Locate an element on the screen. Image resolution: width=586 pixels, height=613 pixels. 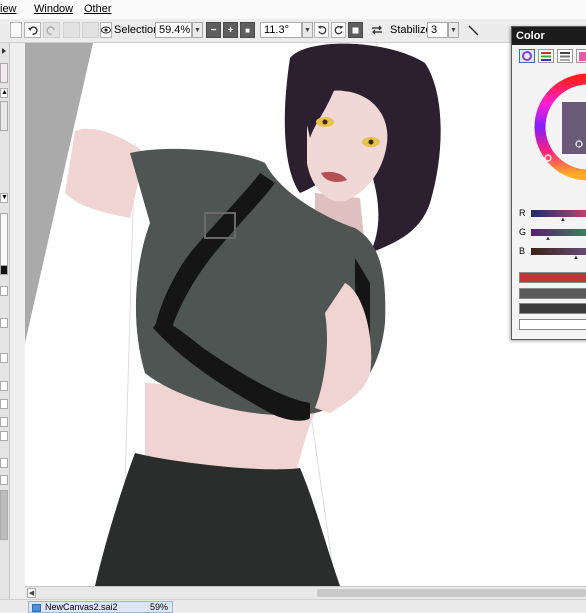
horizontal-scrollbar: ◀ is located at coordinates (305, 592).